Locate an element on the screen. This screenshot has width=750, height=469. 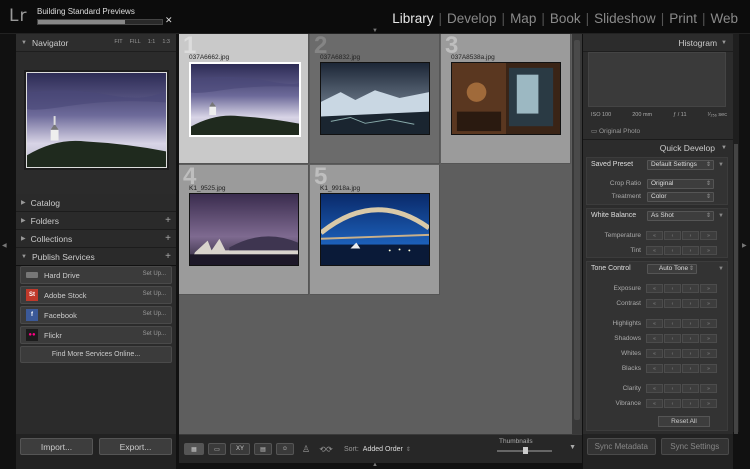
blacks-stepper: «‹ ›» is located at coordinates (681, 368).